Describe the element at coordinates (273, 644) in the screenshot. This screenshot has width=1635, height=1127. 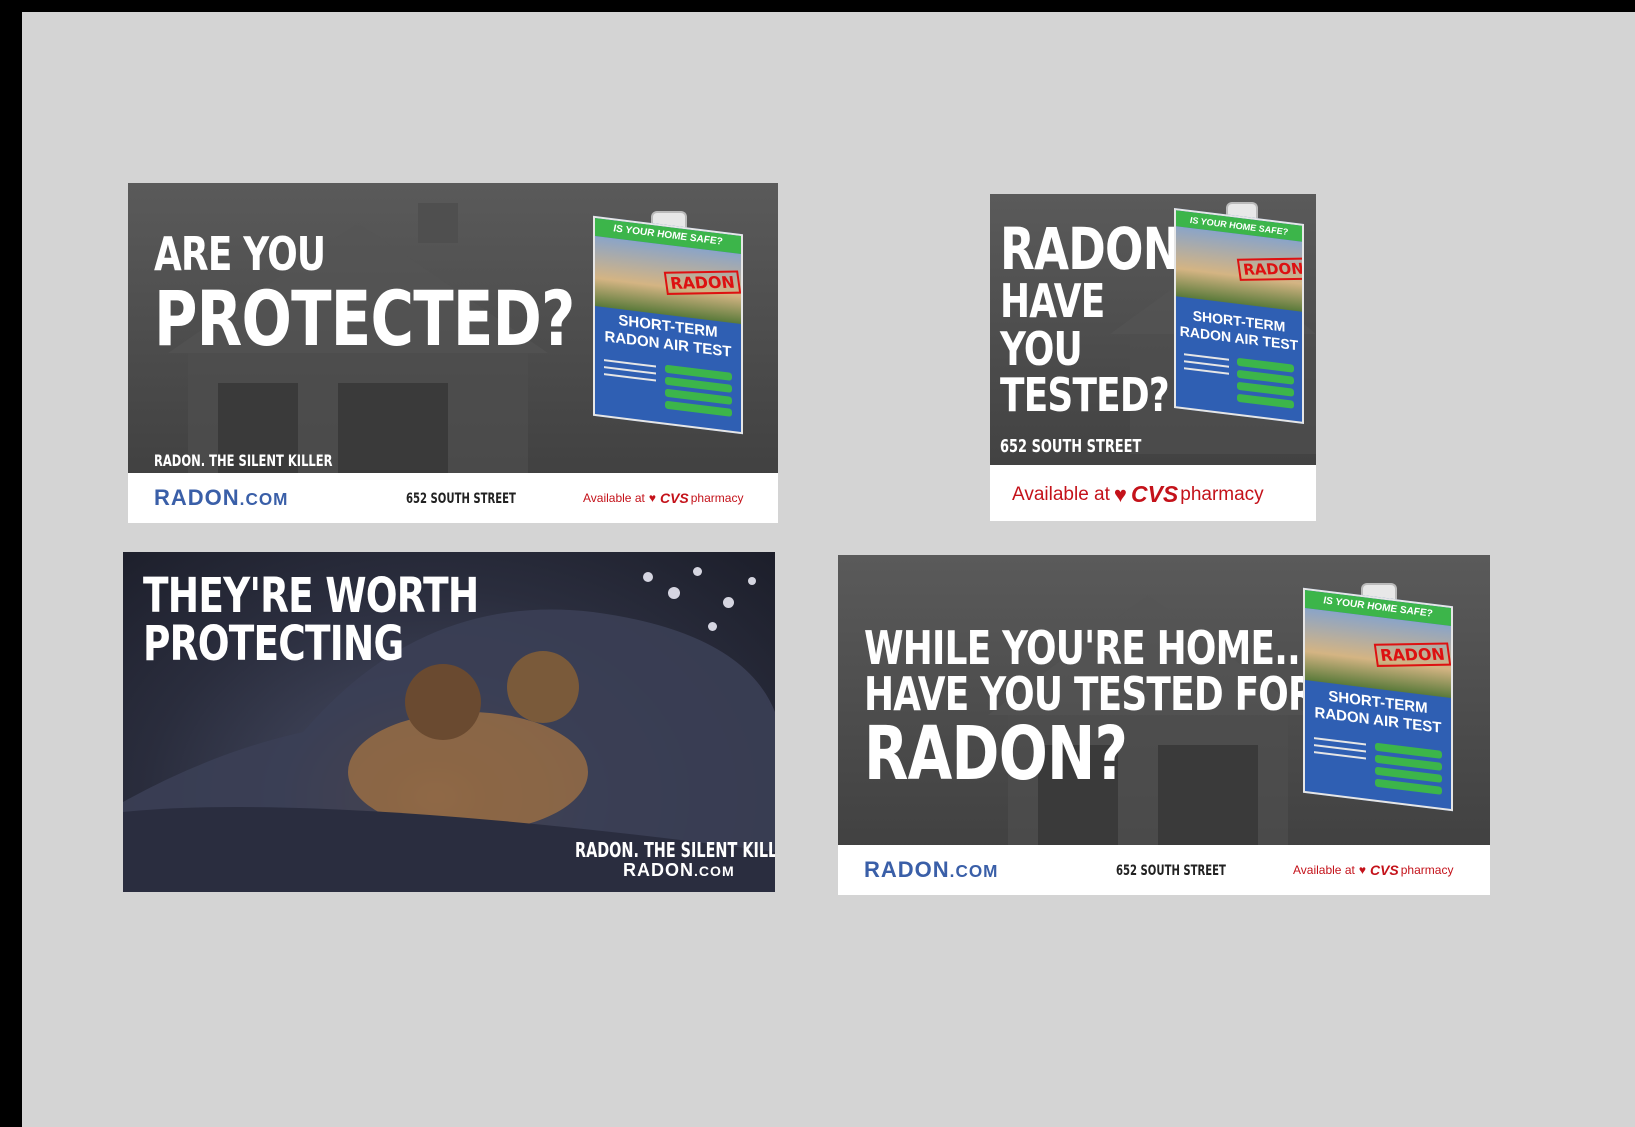
I see `headline-line2: PROTECTING` at that location.